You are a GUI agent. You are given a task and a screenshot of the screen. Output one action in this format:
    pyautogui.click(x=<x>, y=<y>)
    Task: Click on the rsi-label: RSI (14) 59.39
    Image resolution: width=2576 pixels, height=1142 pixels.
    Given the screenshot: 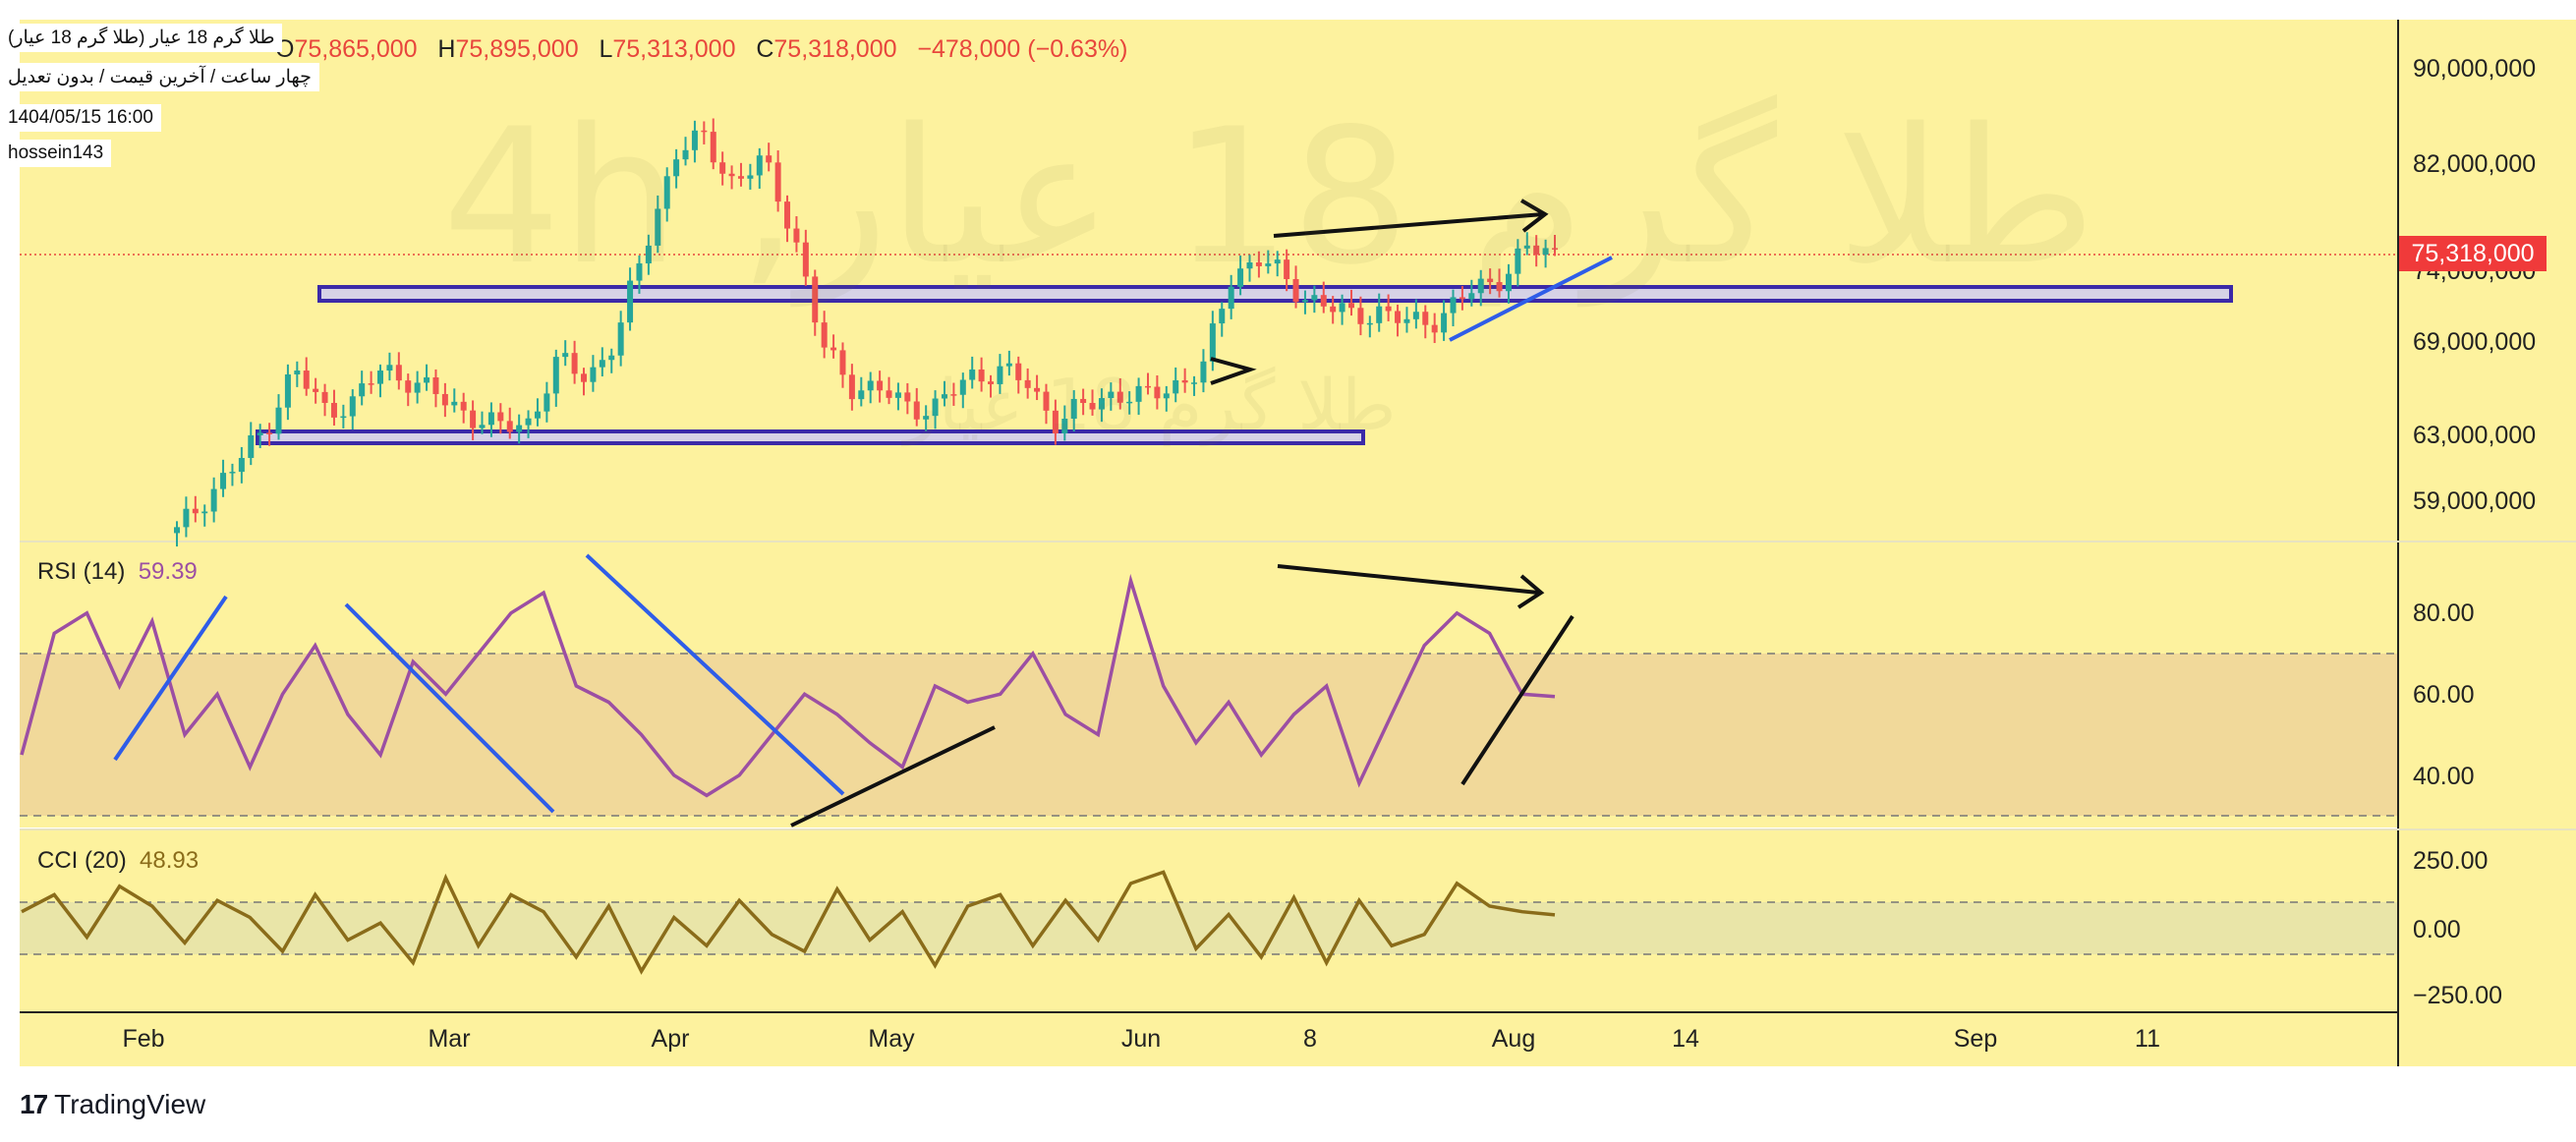 What is the action you would take?
    pyautogui.click(x=117, y=572)
    